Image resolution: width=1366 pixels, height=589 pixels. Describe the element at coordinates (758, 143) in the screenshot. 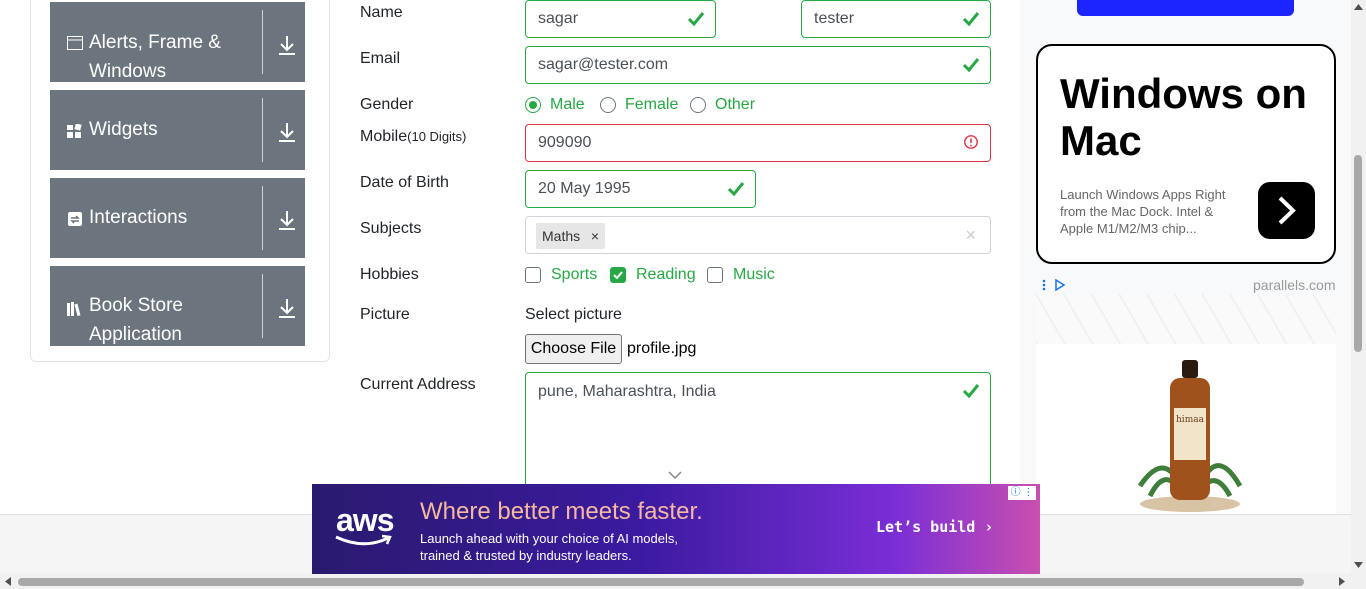

I see `mobile-input: 909090` at that location.